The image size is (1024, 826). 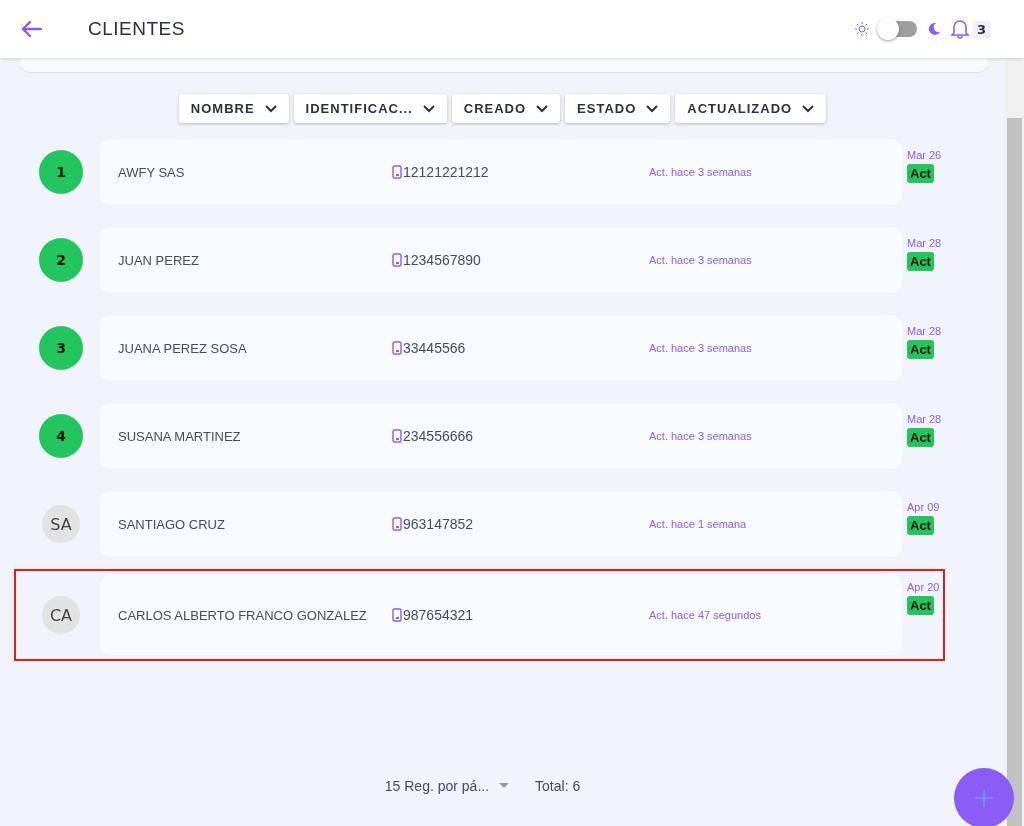 What do you see at coordinates (61, 436) in the screenshot?
I see `number-avatar: 4` at bounding box center [61, 436].